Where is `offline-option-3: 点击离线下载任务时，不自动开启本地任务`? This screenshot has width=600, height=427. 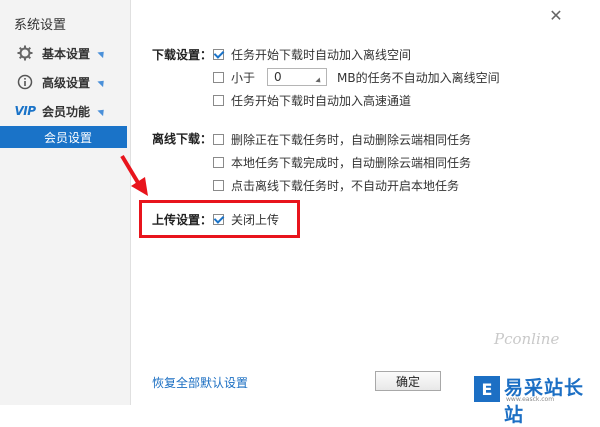 offline-option-3: 点击离线下载任务时，不自动开启本地任务 is located at coordinates (336, 185).